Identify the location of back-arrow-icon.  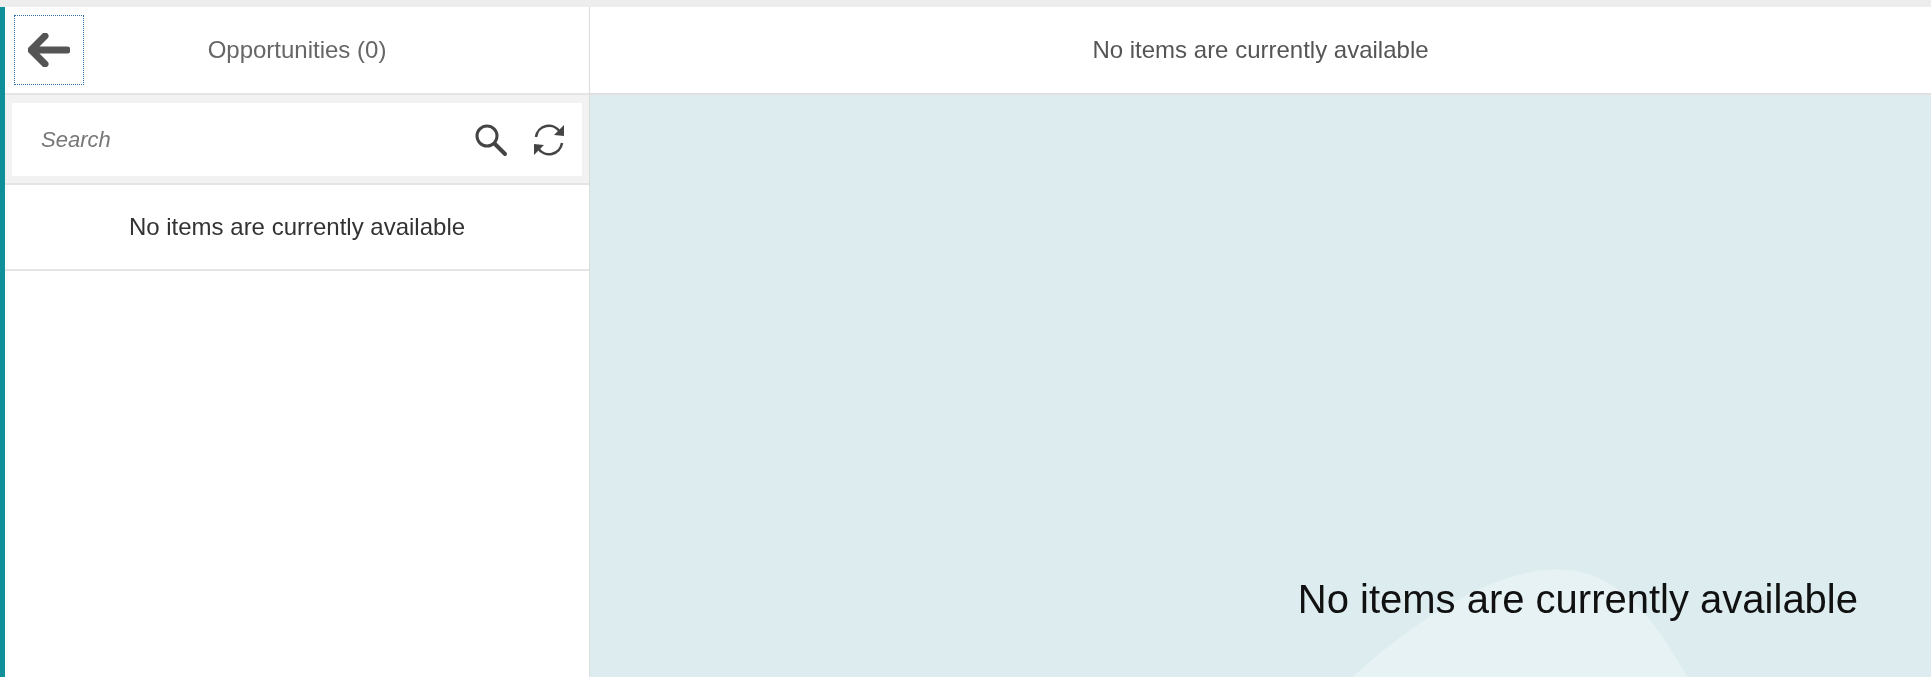
(49, 50).